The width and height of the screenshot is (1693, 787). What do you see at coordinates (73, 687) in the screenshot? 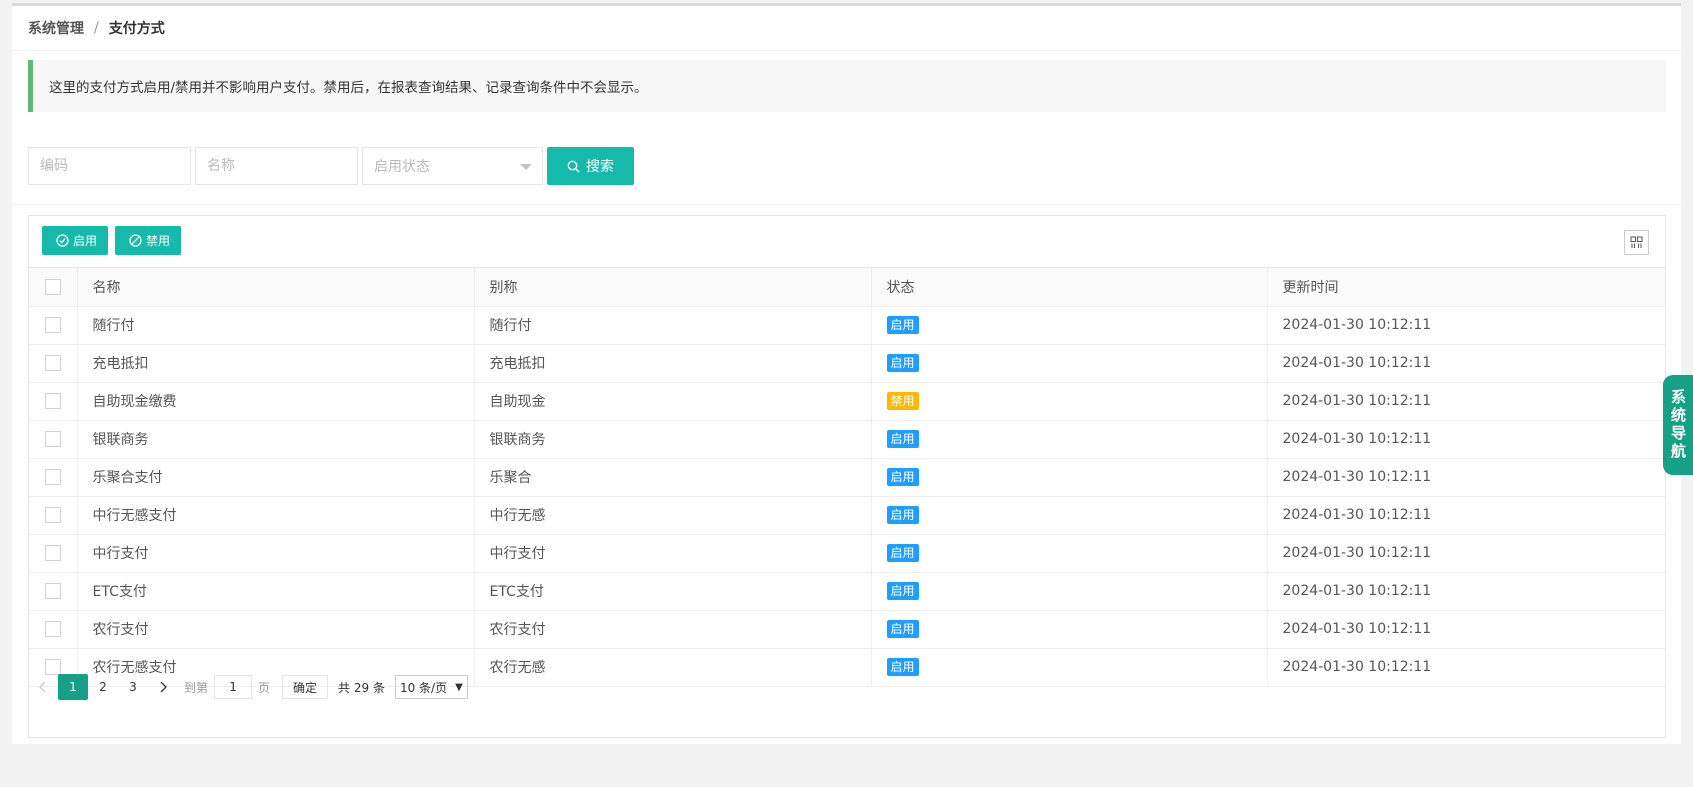
I see `page-1-button: 1` at bounding box center [73, 687].